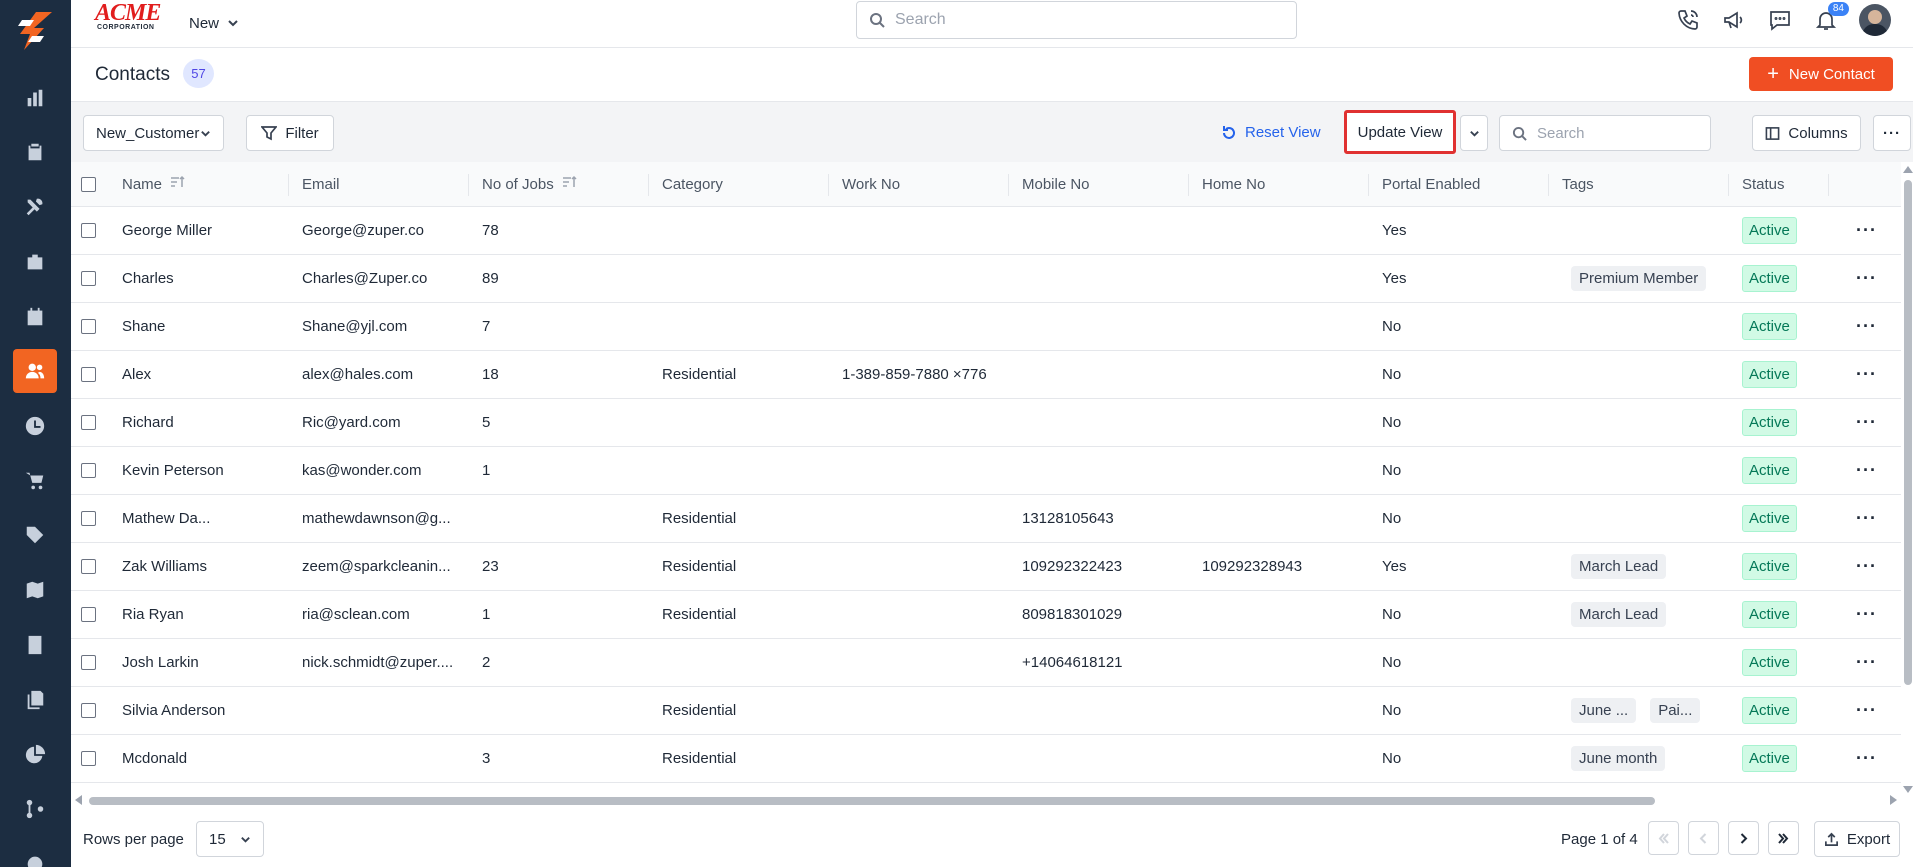 This screenshot has height=867, width=1913. I want to click on horizontal-scrollbar, so click(986, 800).